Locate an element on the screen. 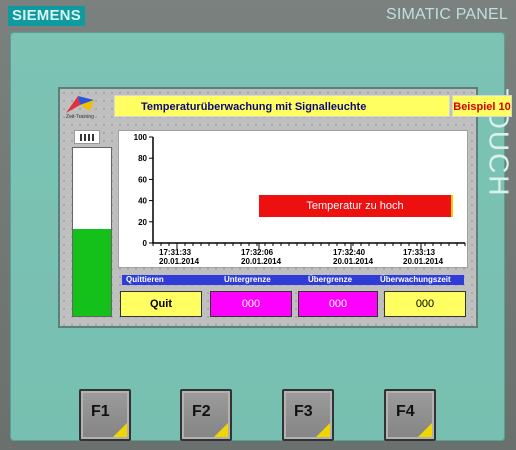 This screenshot has height=450, width=516. quit-button: Quit is located at coordinates (161, 304).